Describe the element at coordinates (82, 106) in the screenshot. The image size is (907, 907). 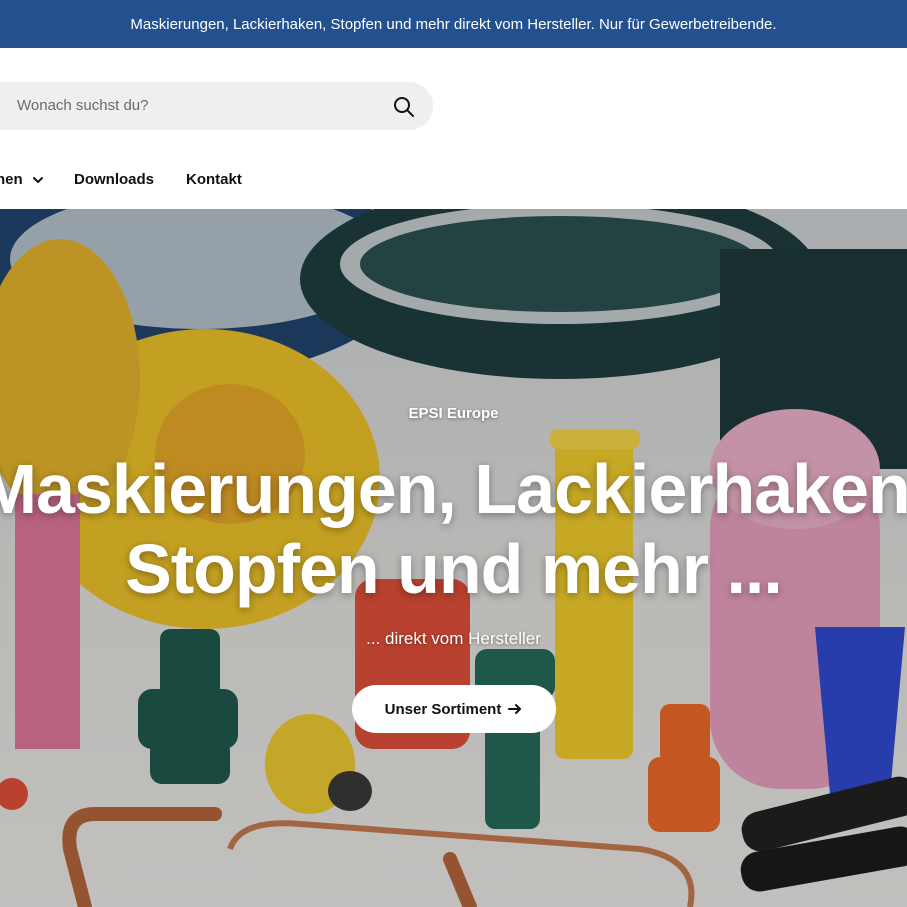
I see `search-input: Wonach suchst du?` at that location.